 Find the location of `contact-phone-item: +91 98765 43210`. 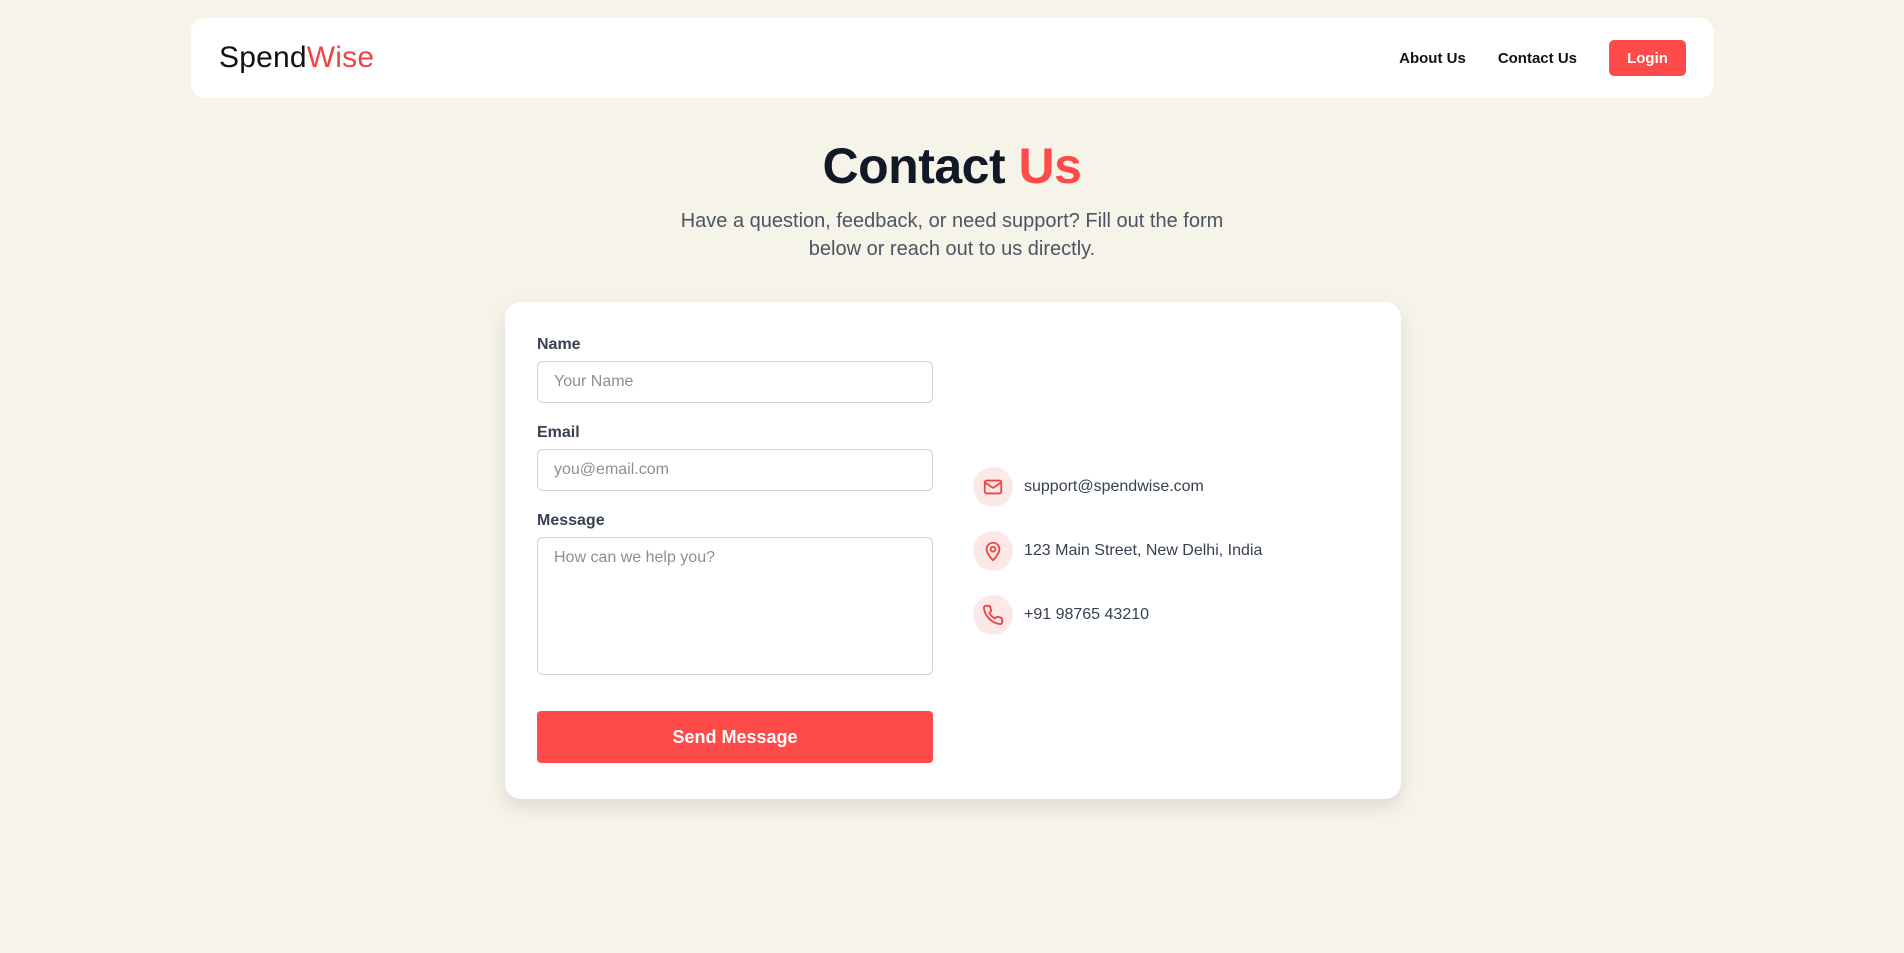

contact-phone-item: +91 98765 43210 is located at coordinates (1117, 615).